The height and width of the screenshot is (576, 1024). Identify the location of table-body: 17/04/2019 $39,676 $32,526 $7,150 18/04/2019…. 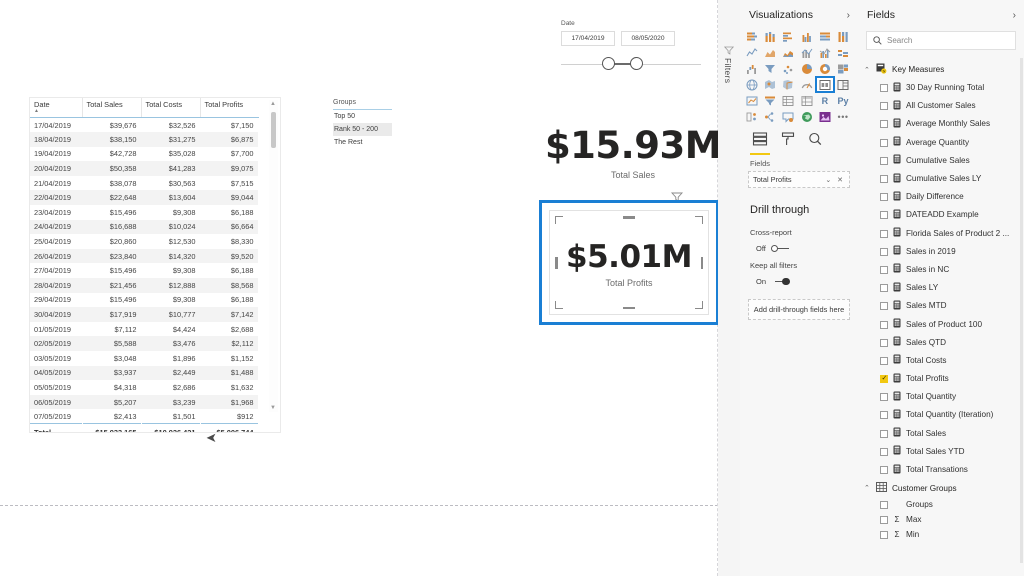
(144, 275).